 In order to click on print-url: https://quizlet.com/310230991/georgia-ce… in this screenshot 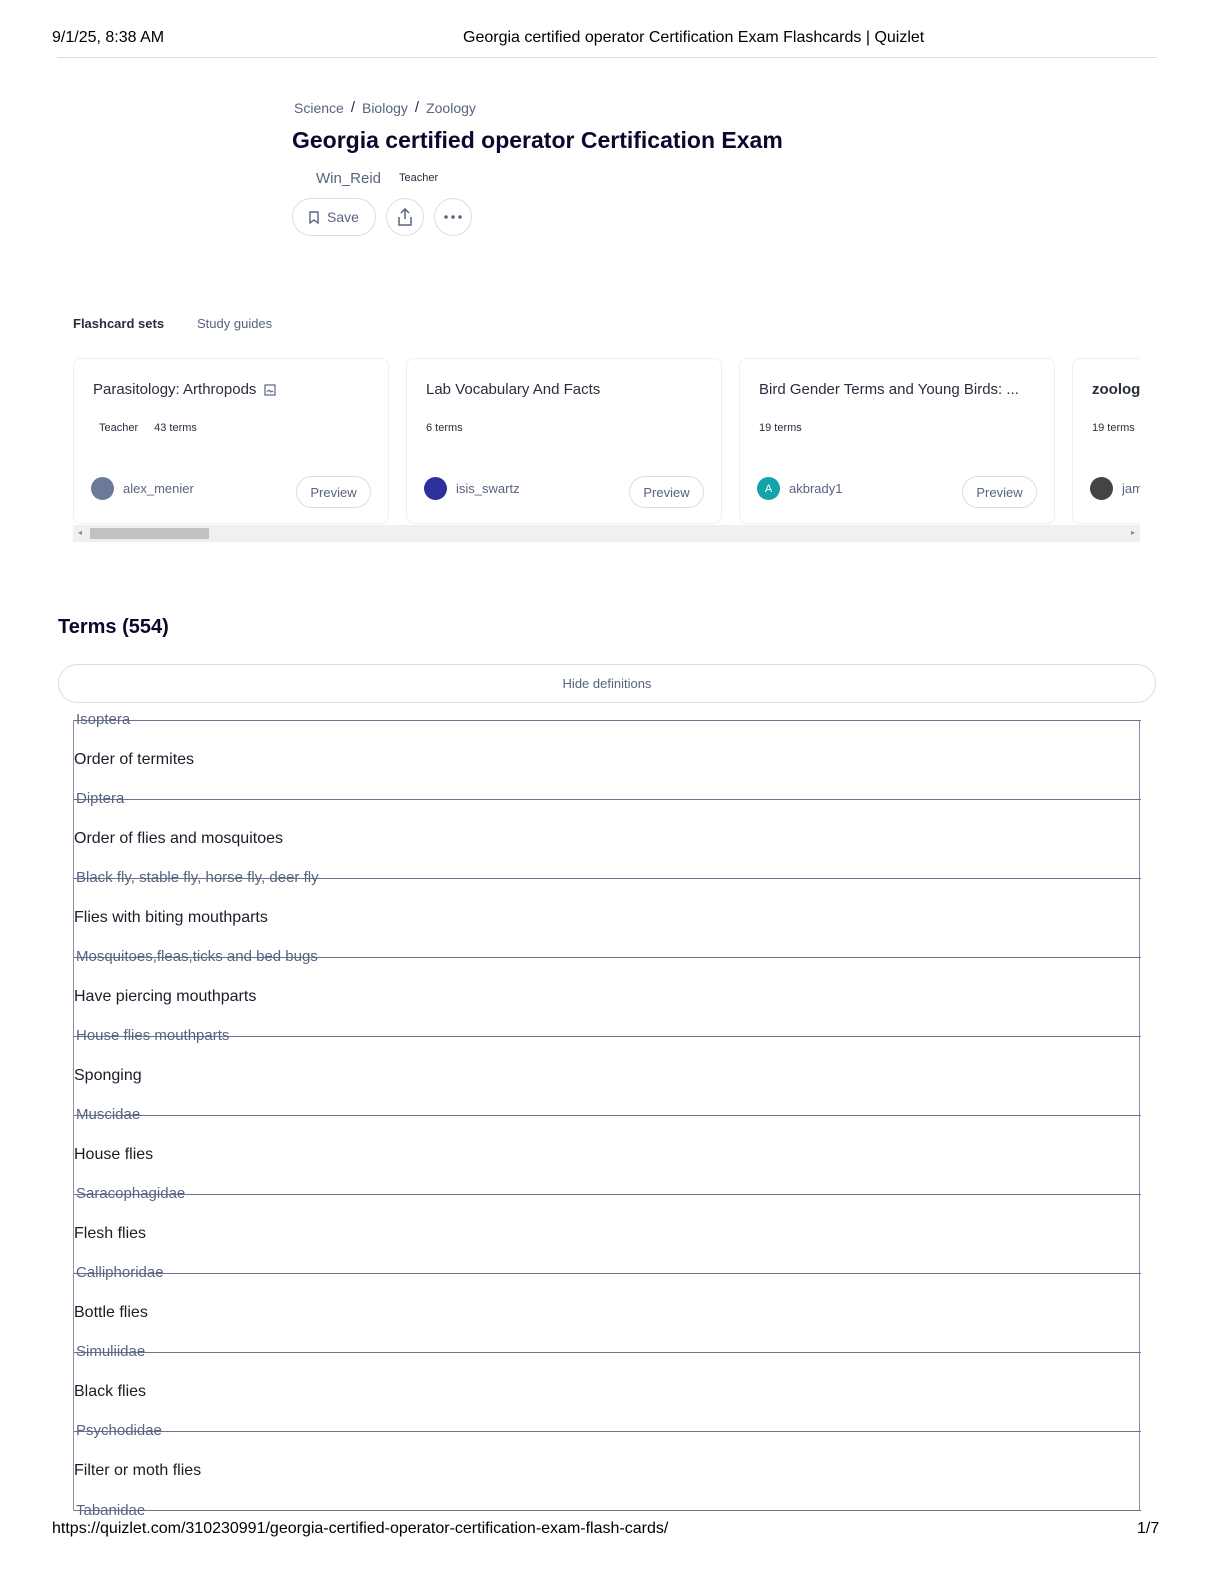, I will do `click(360, 1528)`.